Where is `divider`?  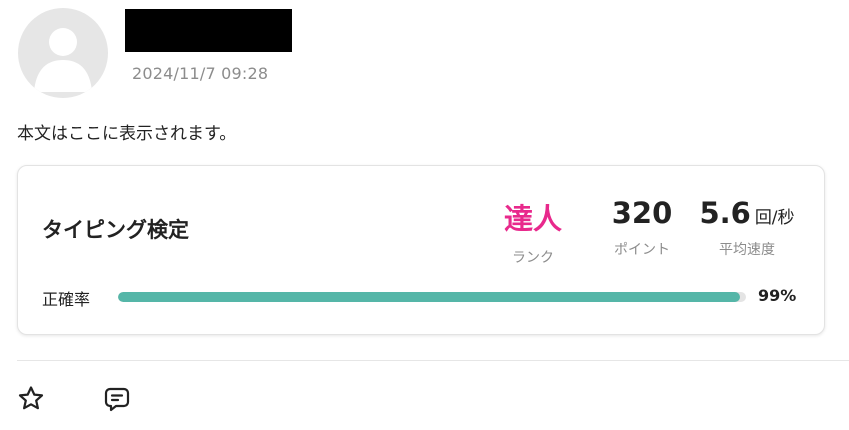 divider is located at coordinates (433, 360).